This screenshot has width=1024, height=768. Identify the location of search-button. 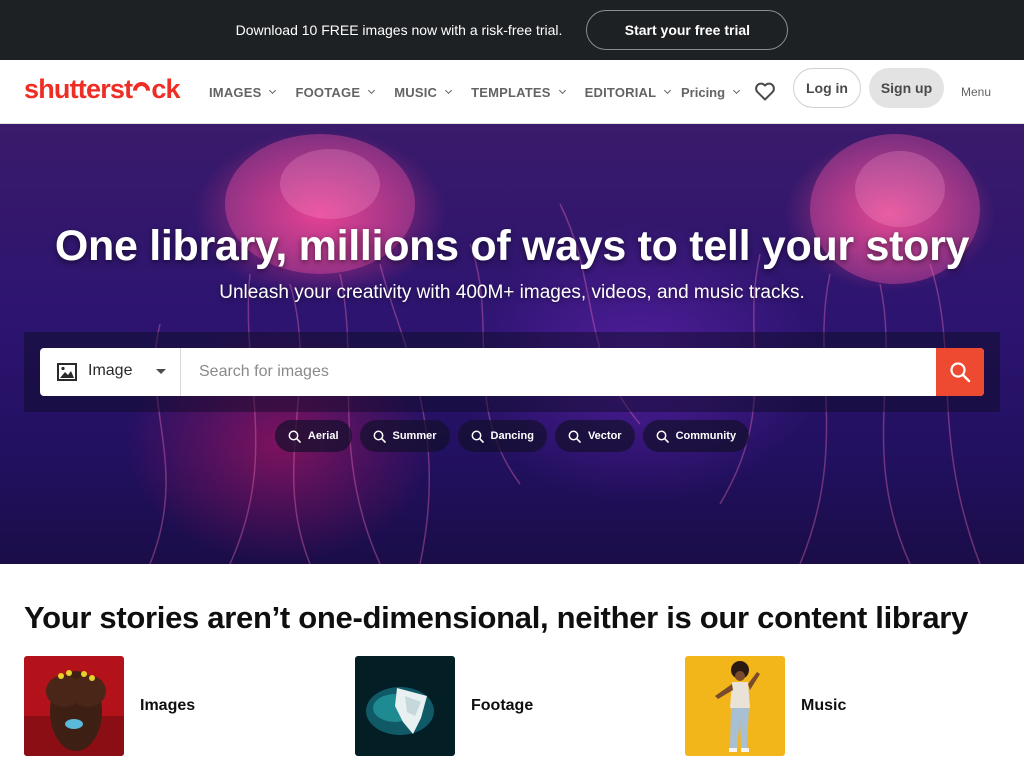
(960, 372).